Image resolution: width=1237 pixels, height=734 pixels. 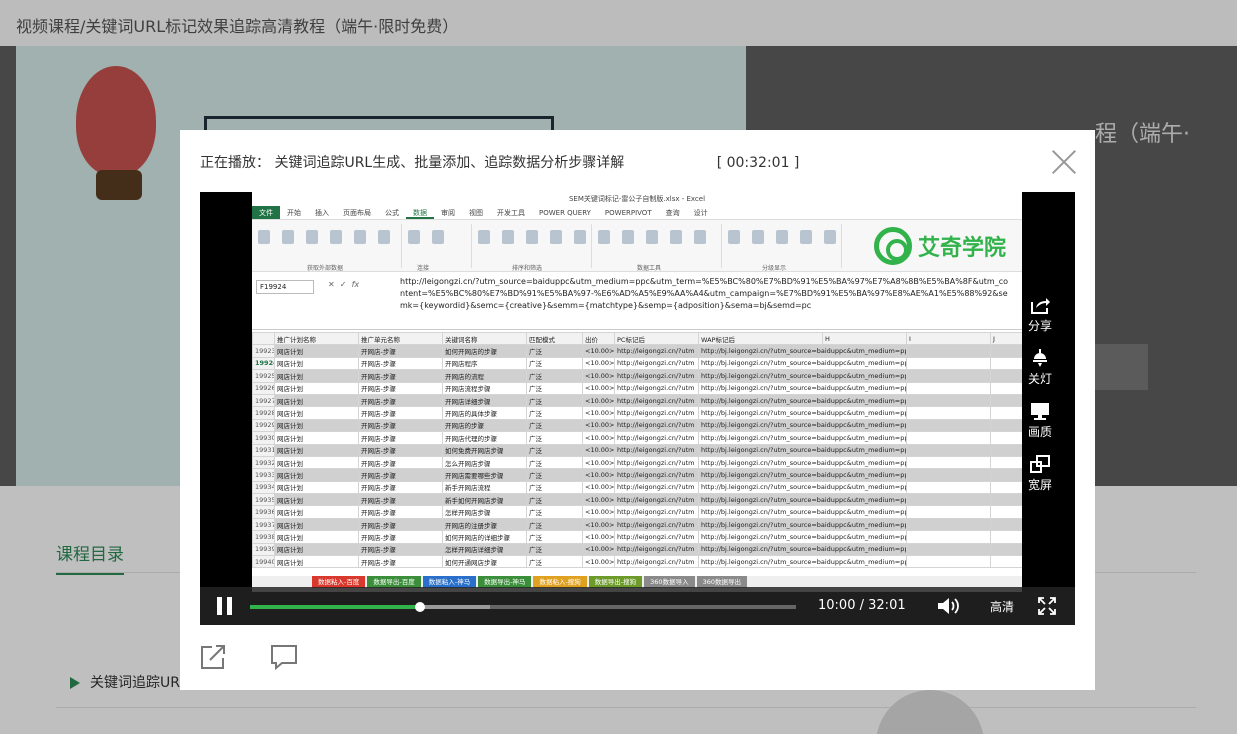 I want to click on excel-tab: 数据, so click(x=420, y=212).